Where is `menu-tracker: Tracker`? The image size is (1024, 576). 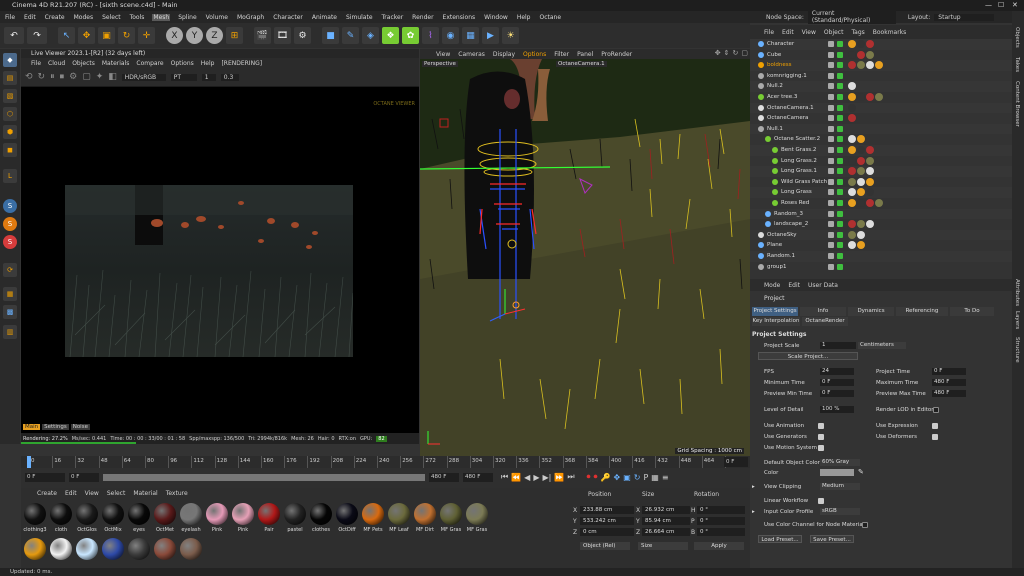
menu-tracker: Tracker is located at coordinates (393, 17).